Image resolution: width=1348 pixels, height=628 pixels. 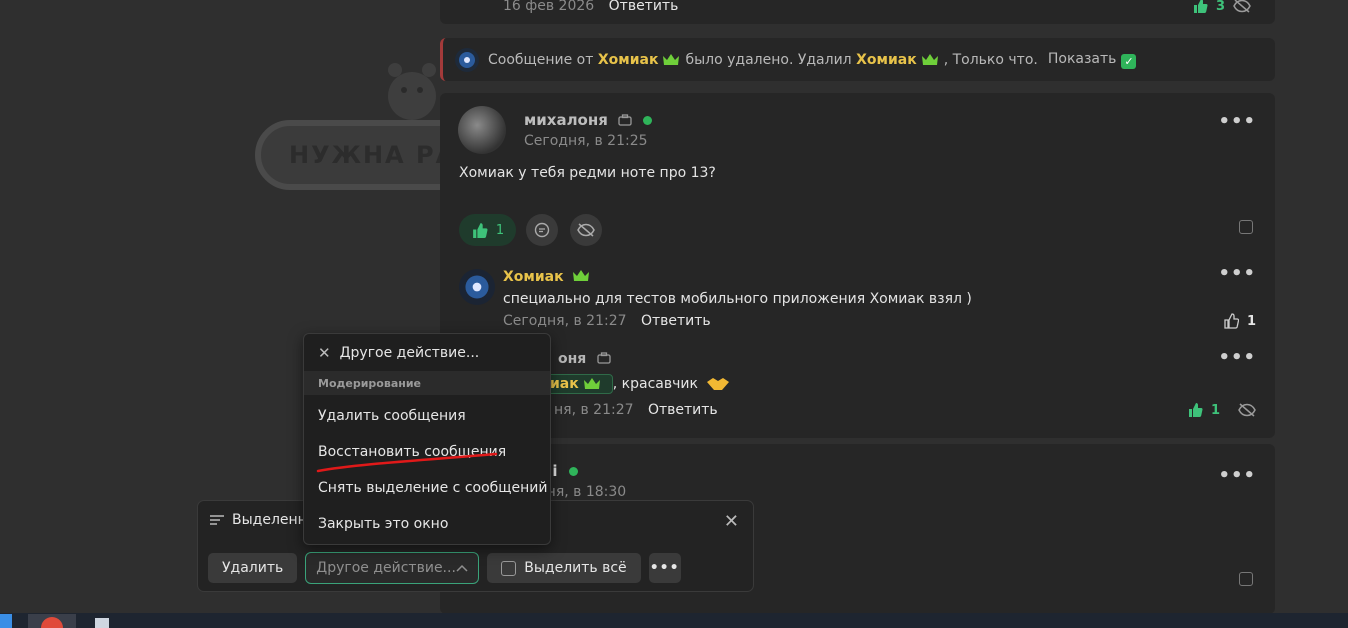 What do you see at coordinates (575, 568) in the screenshot?
I see `select-all-label: Выделить всё` at bounding box center [575, 568].